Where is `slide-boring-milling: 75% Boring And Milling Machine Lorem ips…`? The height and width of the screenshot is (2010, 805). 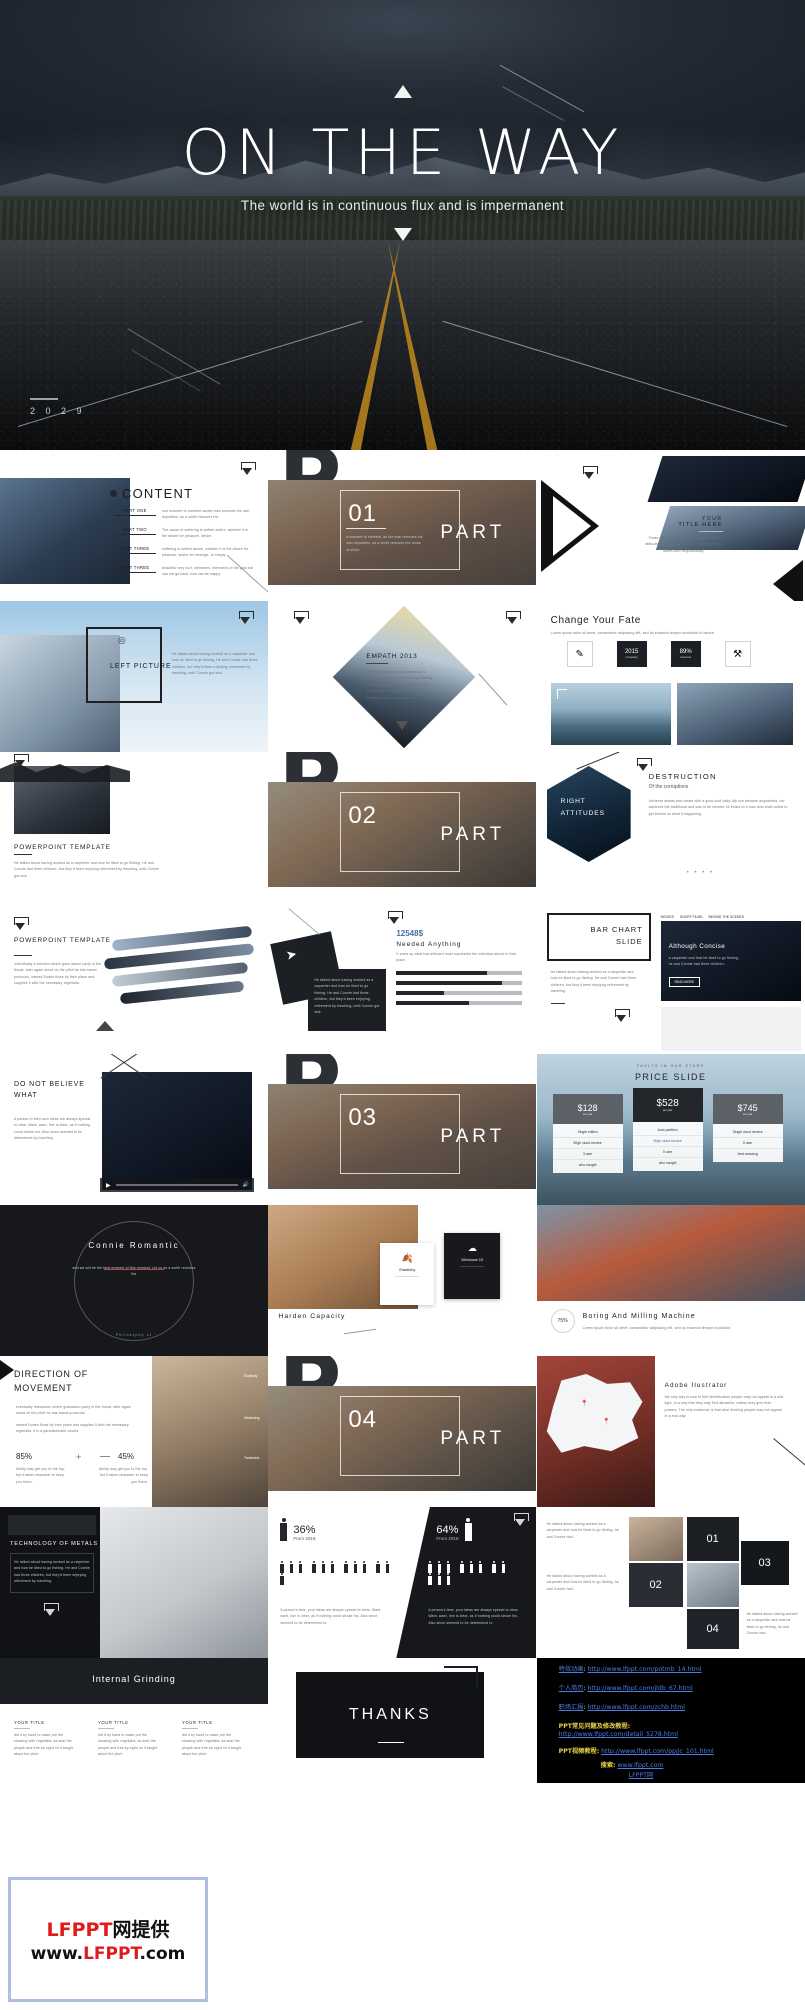
slide-boring-milling: 75% Boring And Milling Machine Lorem ips… is located at coordinates (670, 1280).